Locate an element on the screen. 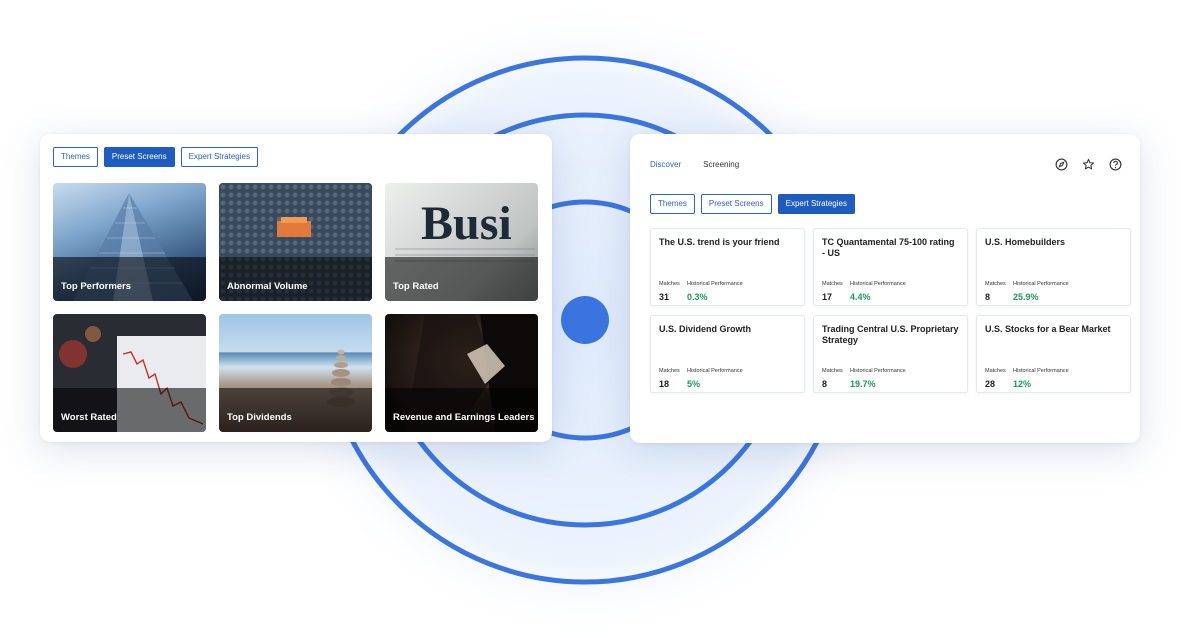  strategy-title: The U.S. trend is your friend is located at coordinates (719, 242).